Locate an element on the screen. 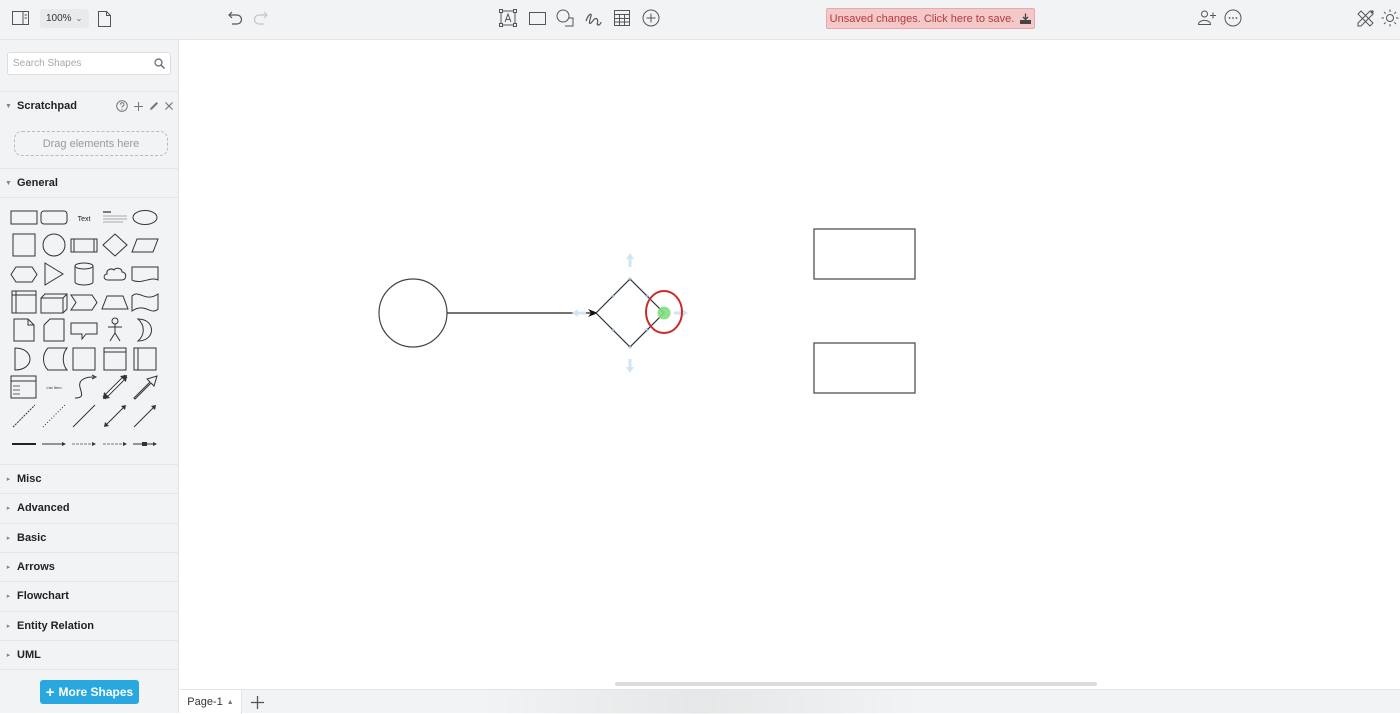 The image size is (1400, 714). insert-button is located at coordinates (651, 18).